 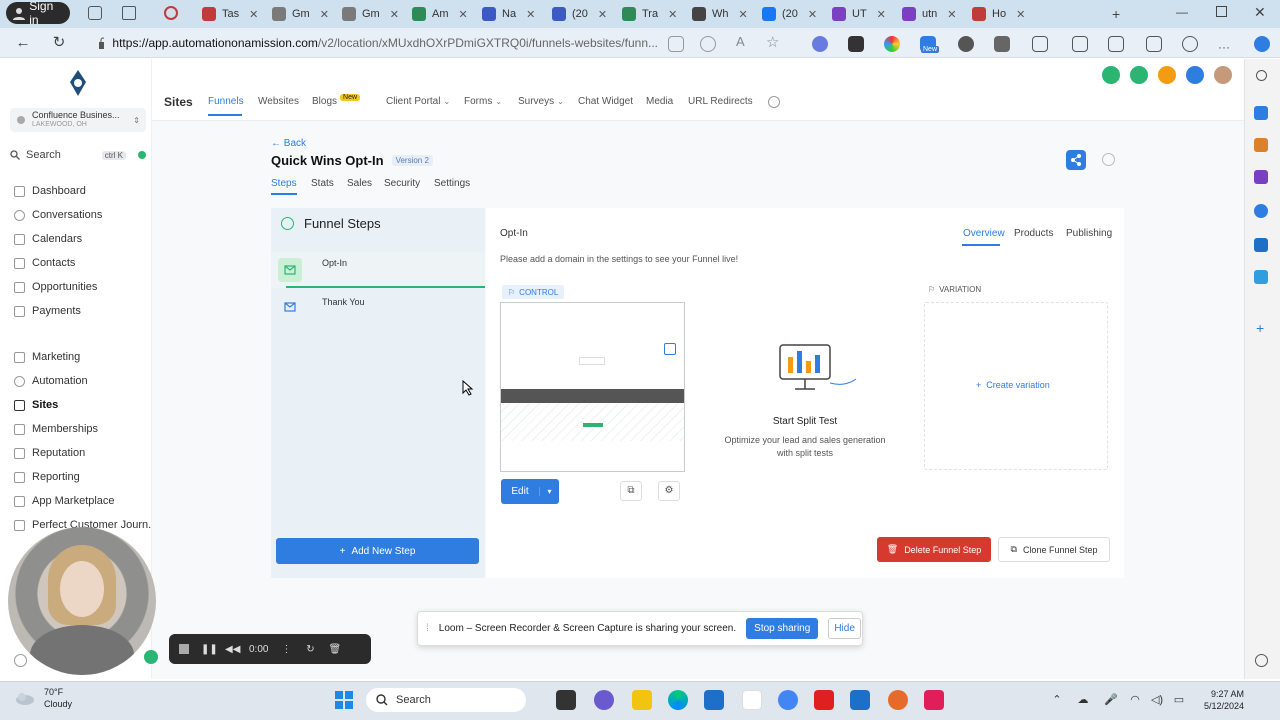 What do you see at coordinates (95, 13) in the screenshot?
I see `workspaces-icon` at bounding box center [95, 13].